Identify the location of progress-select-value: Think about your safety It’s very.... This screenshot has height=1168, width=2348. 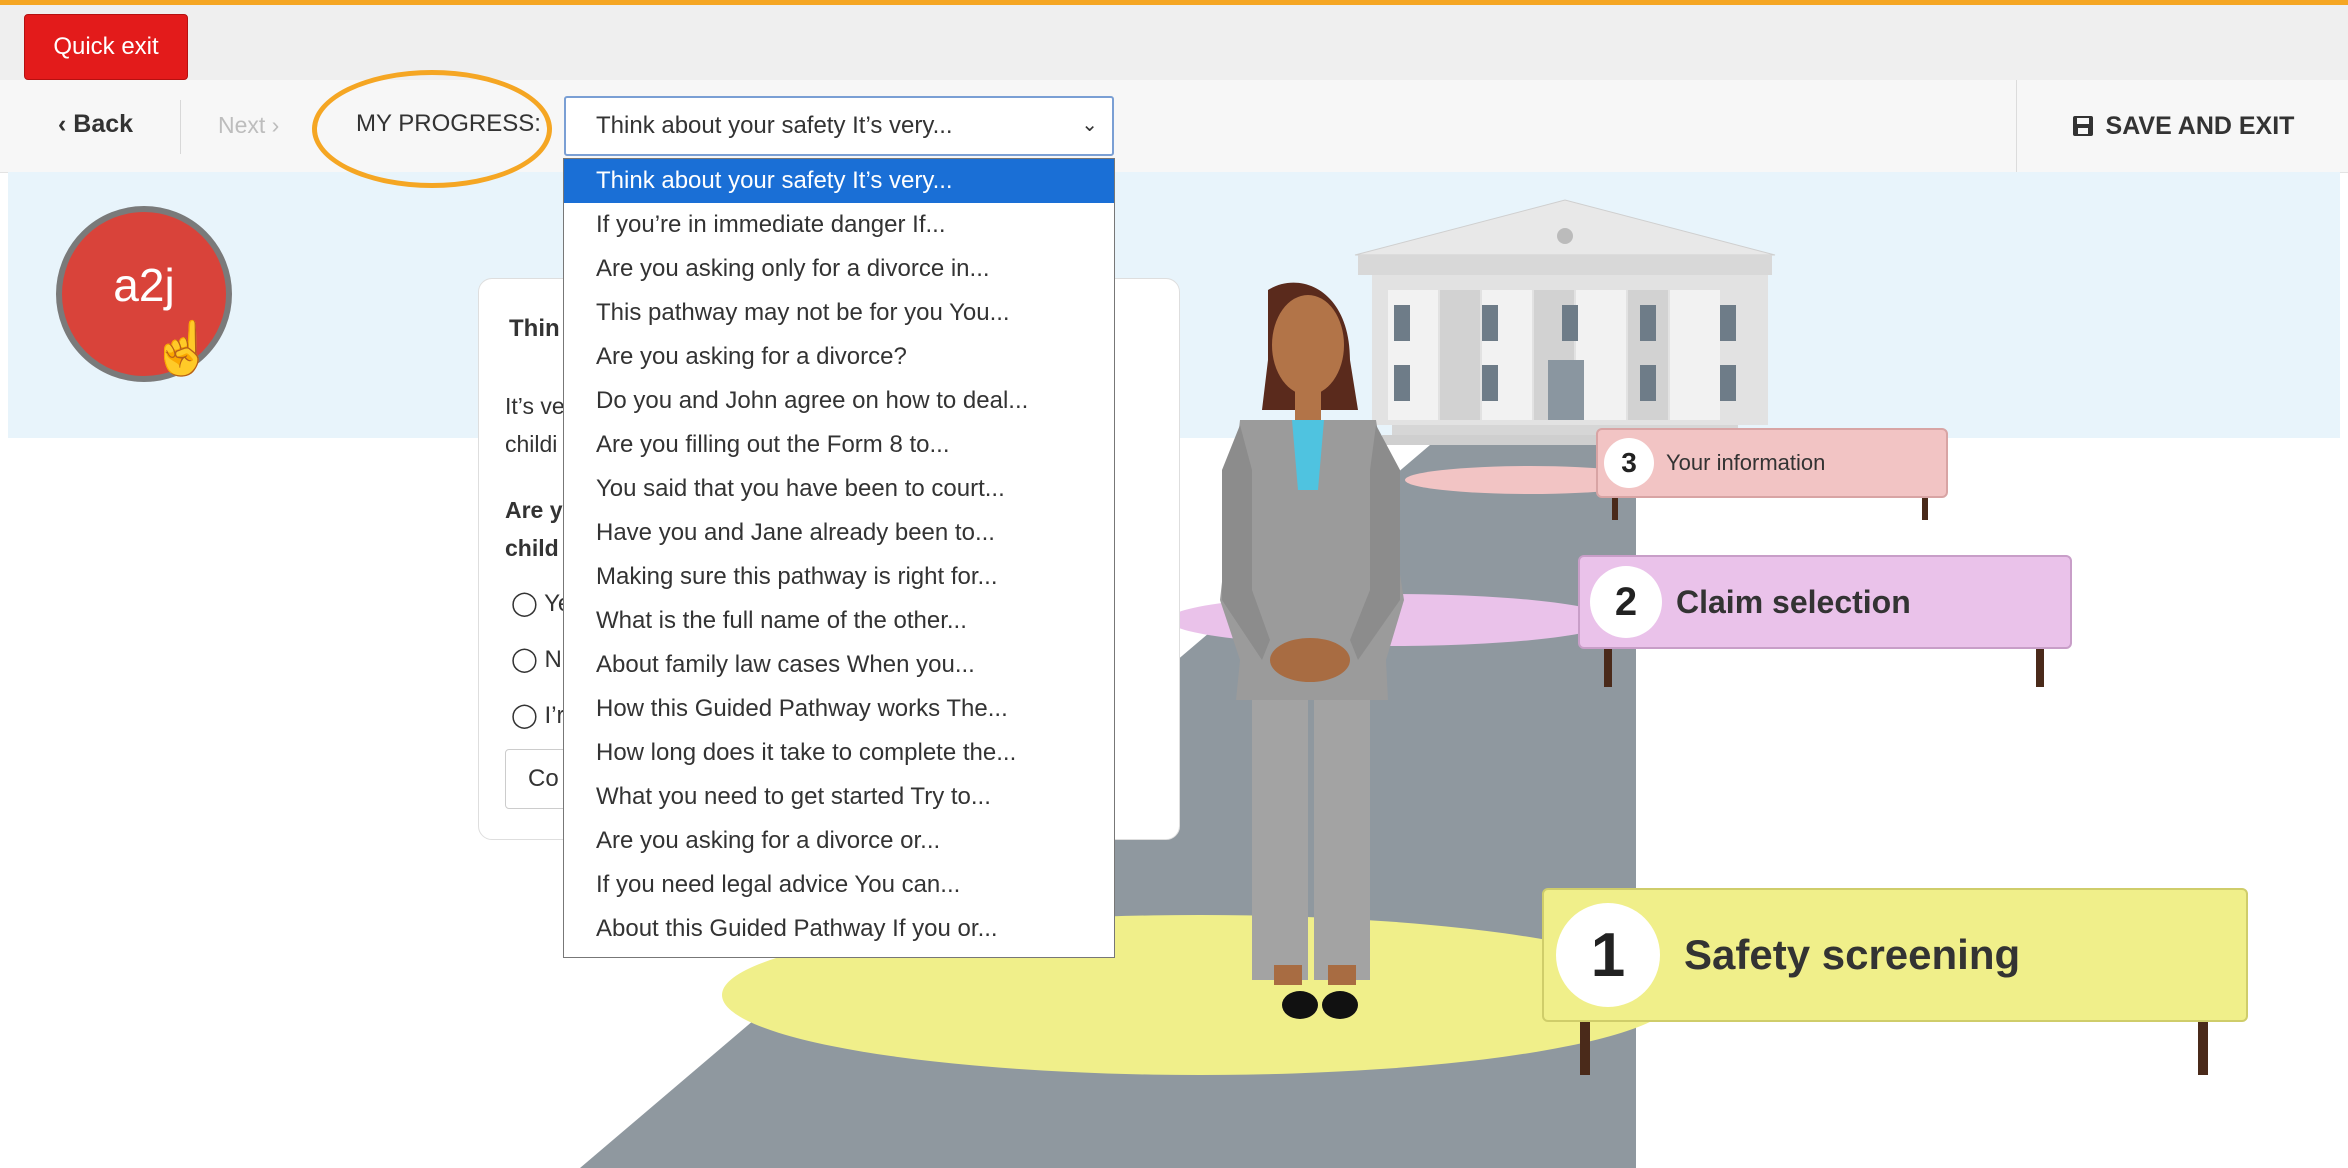
(774, 125).